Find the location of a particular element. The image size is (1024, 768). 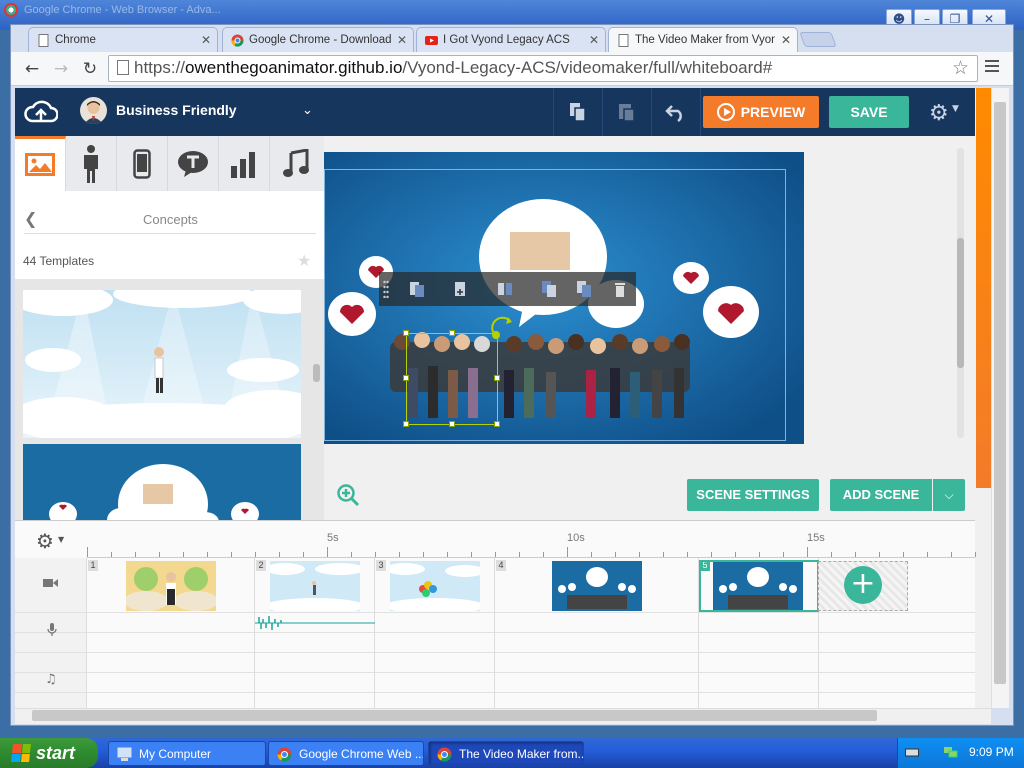

network-icon is located at coordinates (950, 752).